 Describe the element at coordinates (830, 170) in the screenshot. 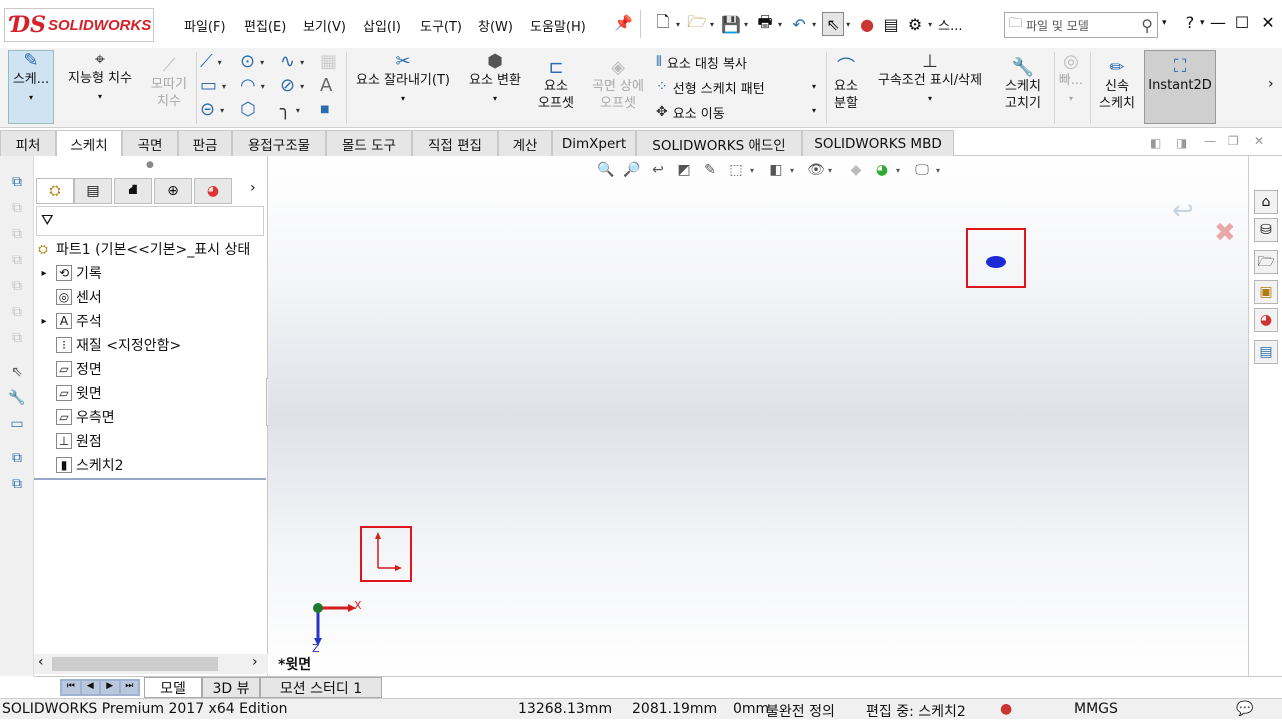

I see `hide-show-dropdown-icon: ▾` at that location.